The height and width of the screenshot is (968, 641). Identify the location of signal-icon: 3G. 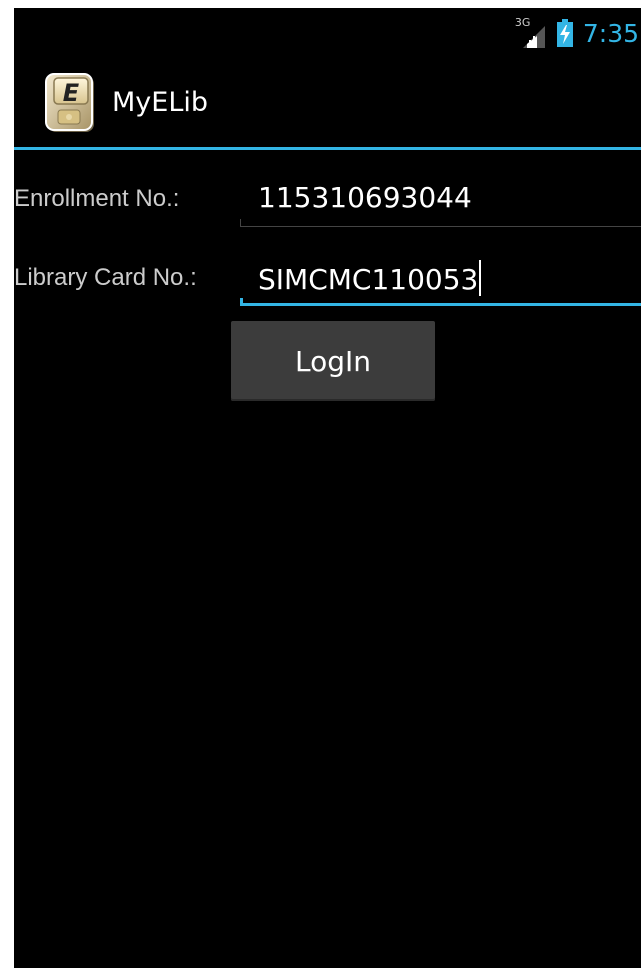
(530, 32).